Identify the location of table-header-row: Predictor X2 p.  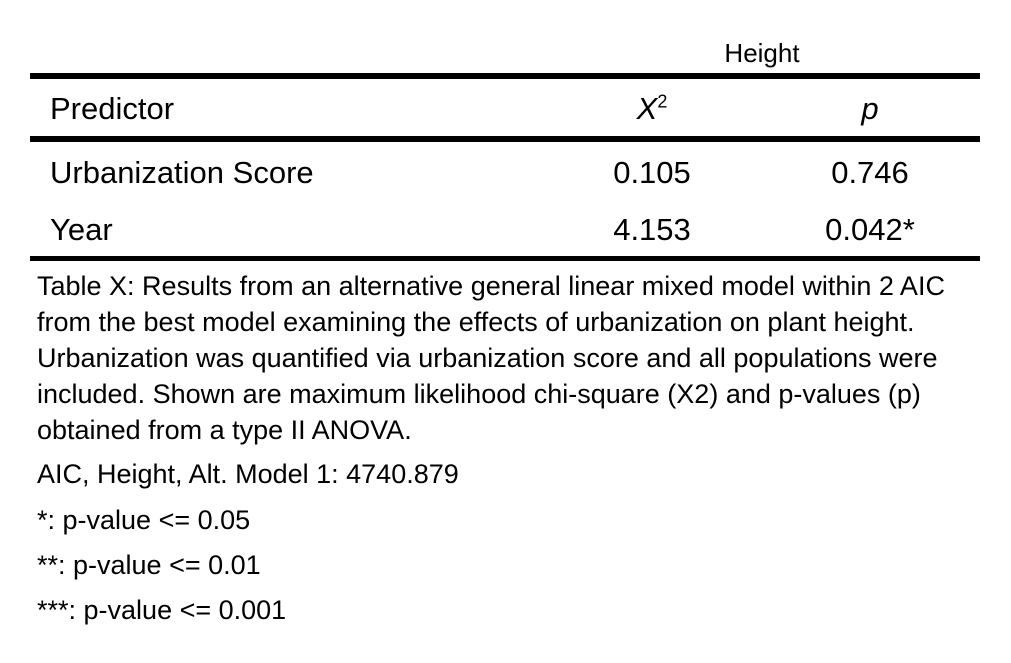
(505, 109).